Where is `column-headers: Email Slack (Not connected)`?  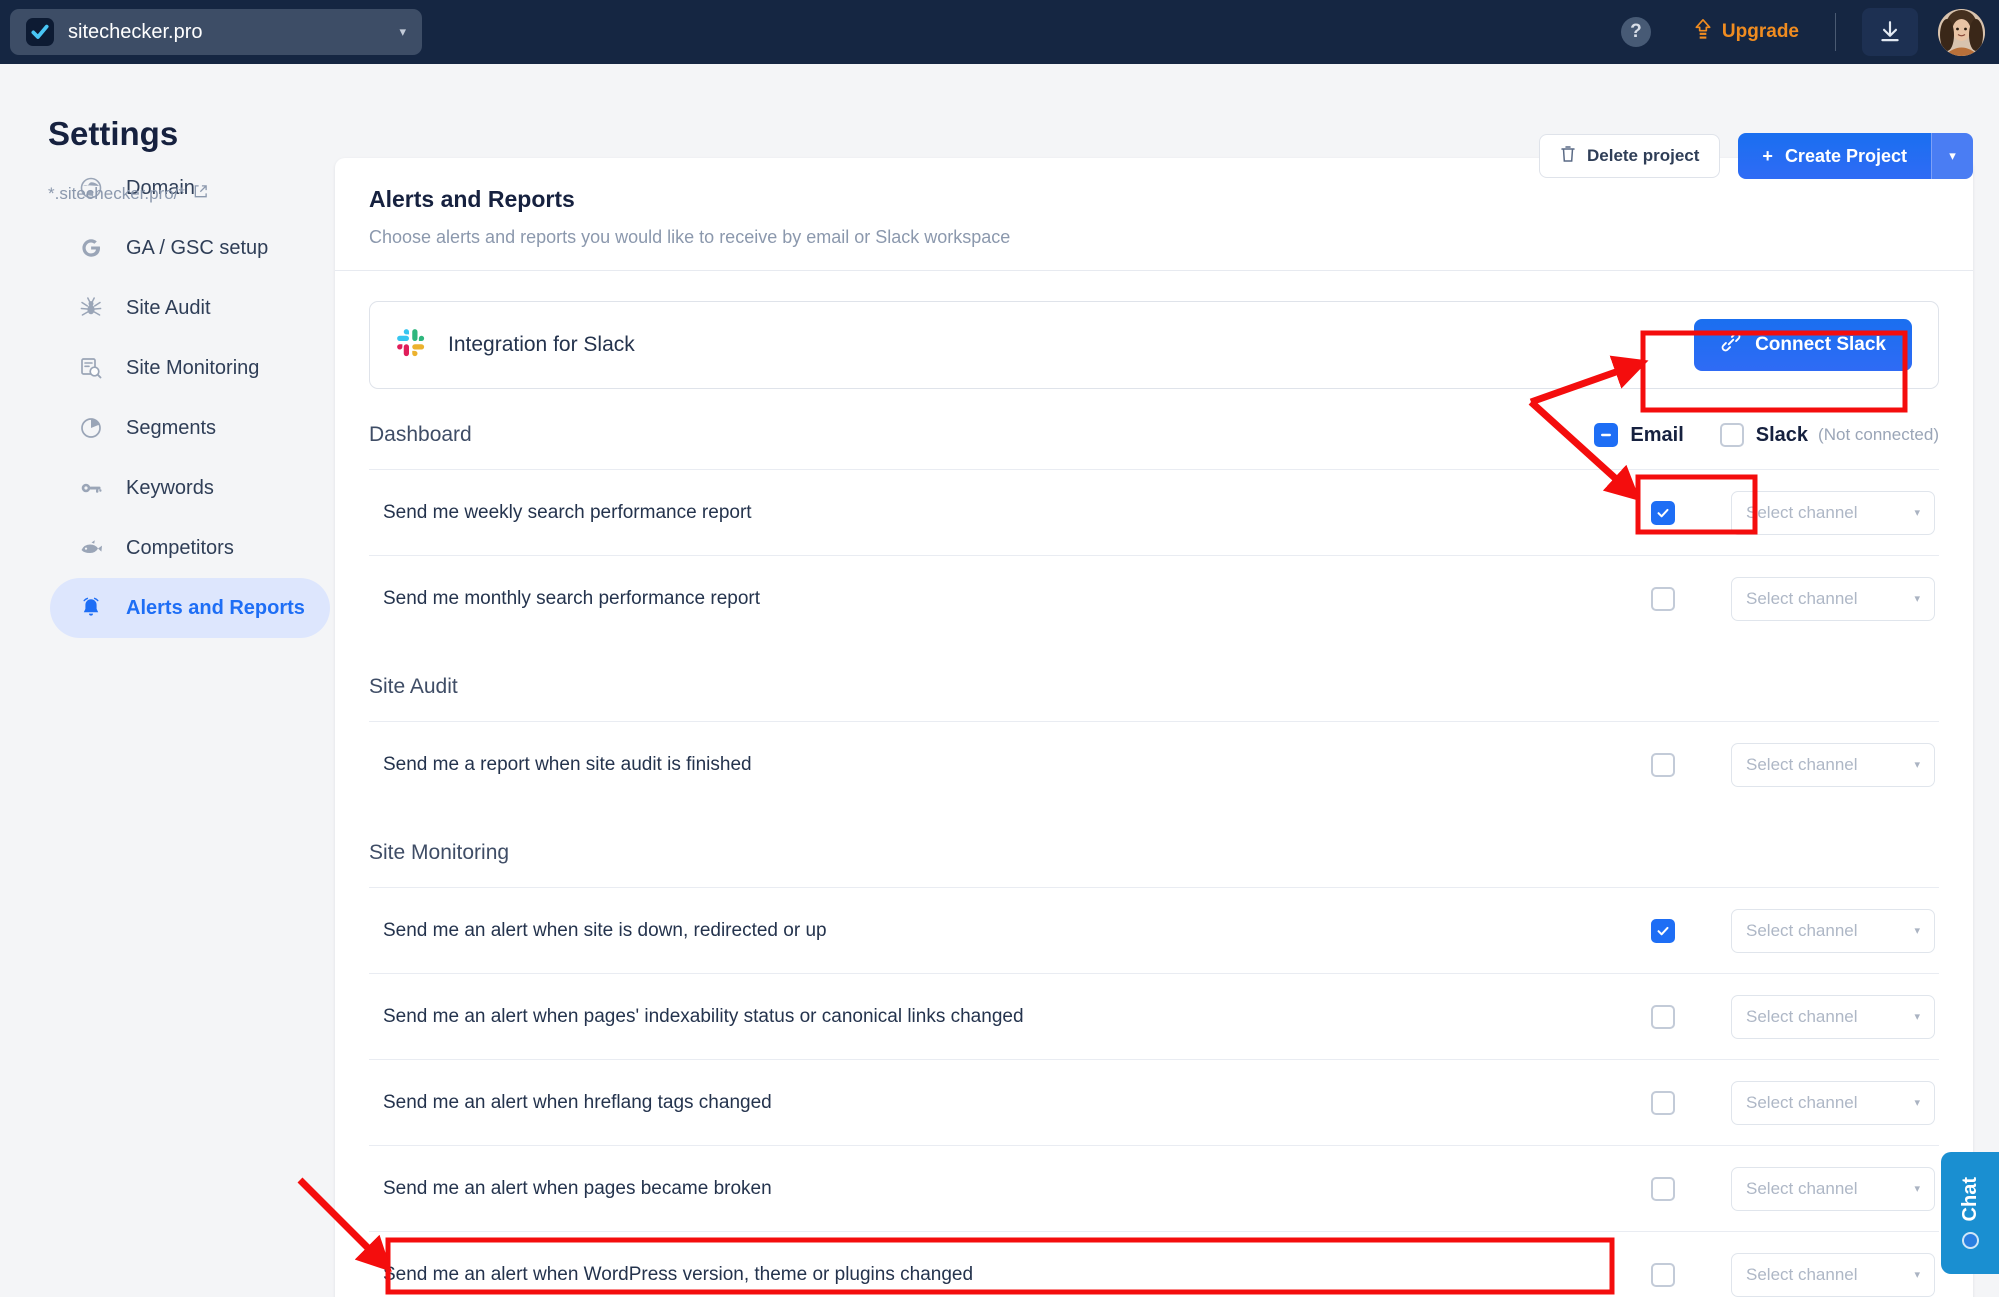
column-headers: Email Slack (Not connected) is located at coordinates (1766, 435).